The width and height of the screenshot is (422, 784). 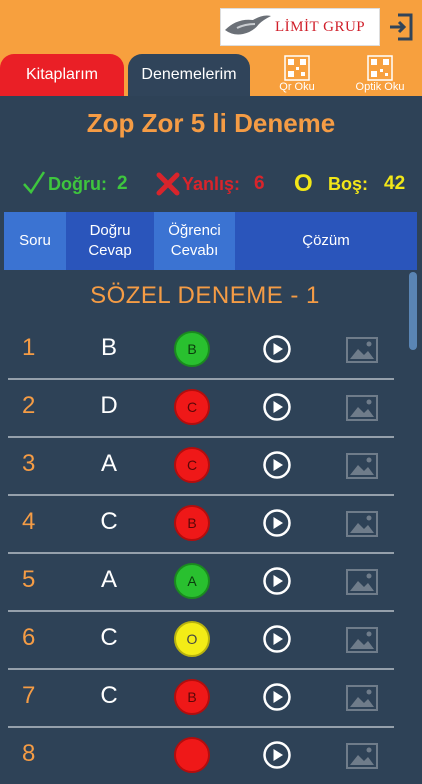 What do you see at coordinates (29, 753) in the screenshot?
I see `question-number: 8` at bounding box center [29, 753].